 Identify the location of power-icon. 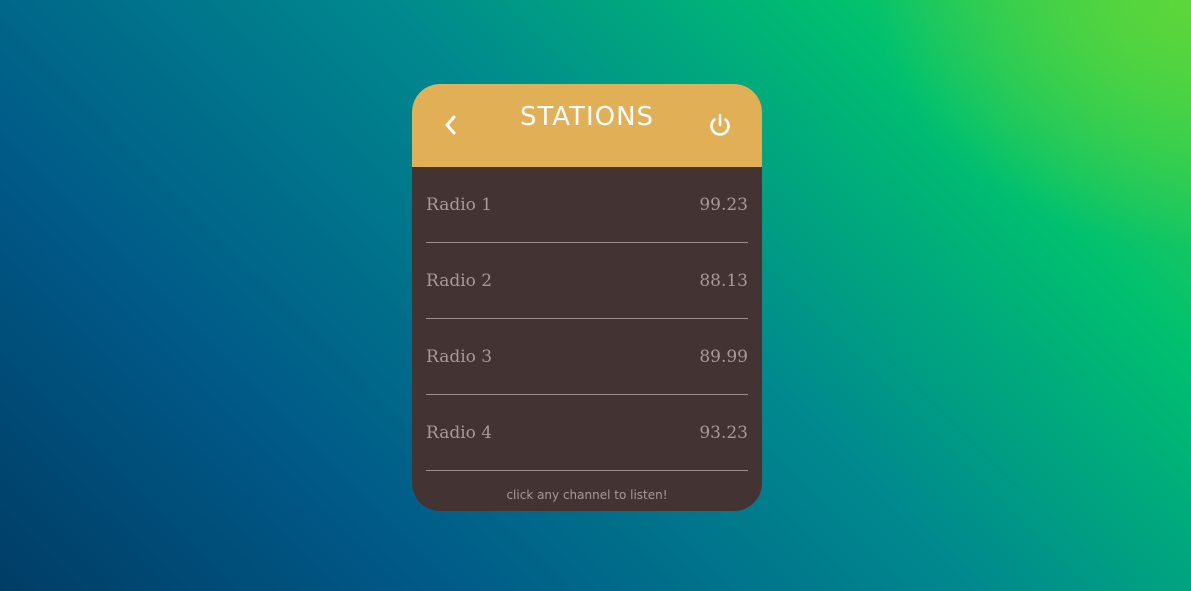
(720, 128).